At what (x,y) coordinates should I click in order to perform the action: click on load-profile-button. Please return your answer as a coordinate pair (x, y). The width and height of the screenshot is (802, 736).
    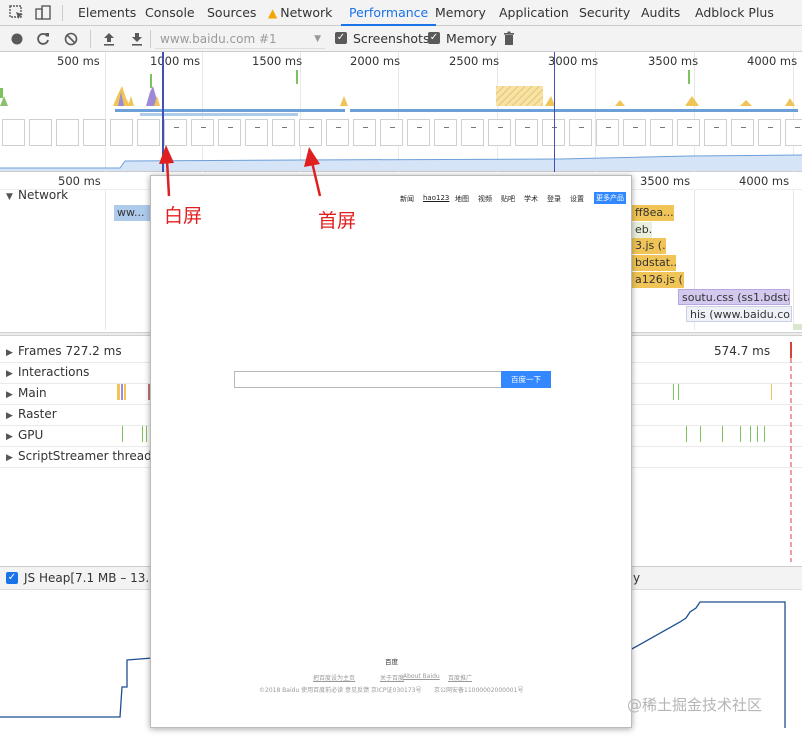
    Looking at the image, I should click on (109, 39).